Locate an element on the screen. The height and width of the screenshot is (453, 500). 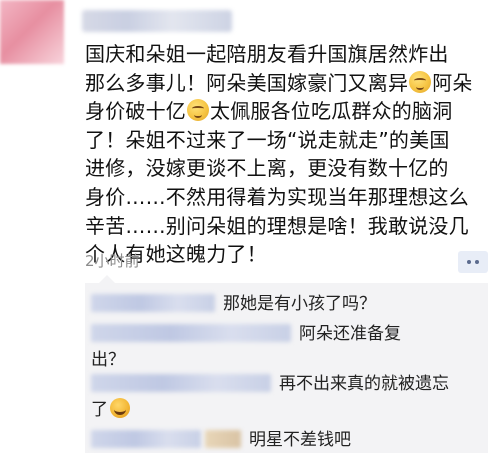
comment-item: 再不出来真的就被遗忘 了 is located at coordinates (281, 397).